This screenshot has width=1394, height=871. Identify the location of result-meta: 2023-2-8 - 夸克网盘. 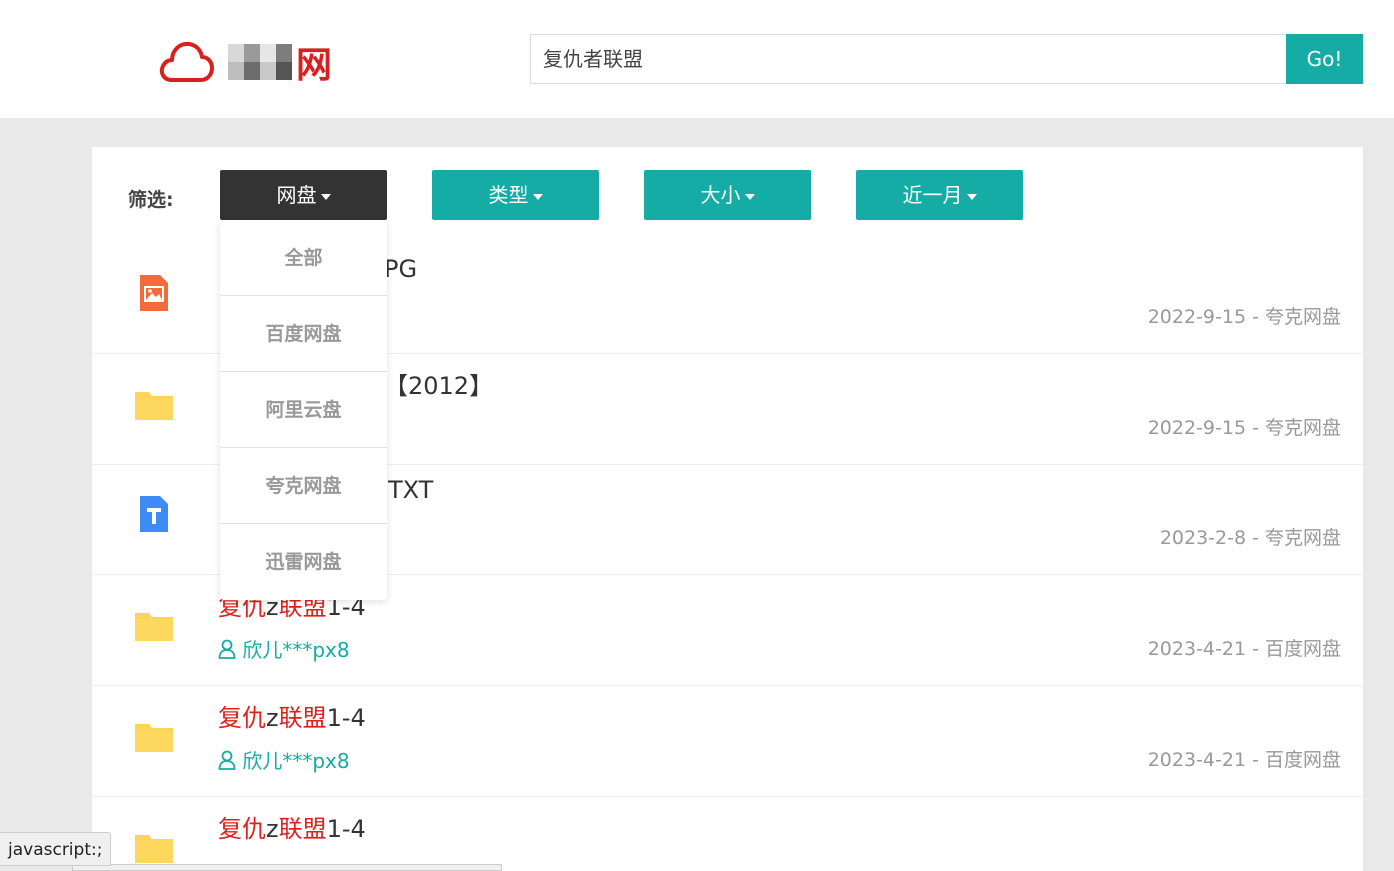
(1250, 538).